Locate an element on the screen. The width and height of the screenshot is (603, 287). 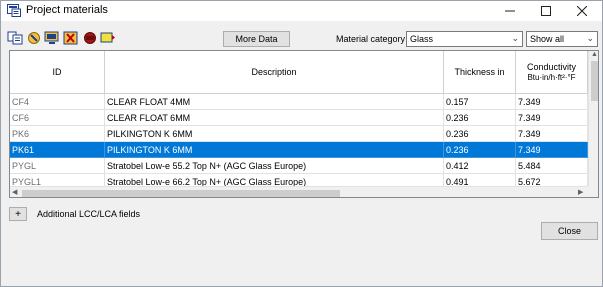
expand-lcc-button: + is located at coordinates (18, 214).